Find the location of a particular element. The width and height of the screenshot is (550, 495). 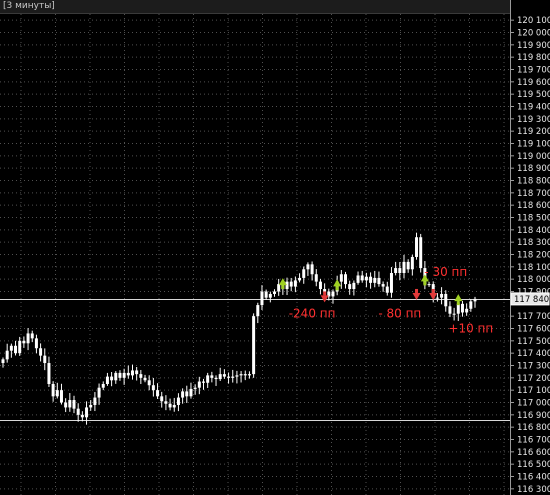

axis-tick-label: 117 100 is located at coordinates (533, 391).